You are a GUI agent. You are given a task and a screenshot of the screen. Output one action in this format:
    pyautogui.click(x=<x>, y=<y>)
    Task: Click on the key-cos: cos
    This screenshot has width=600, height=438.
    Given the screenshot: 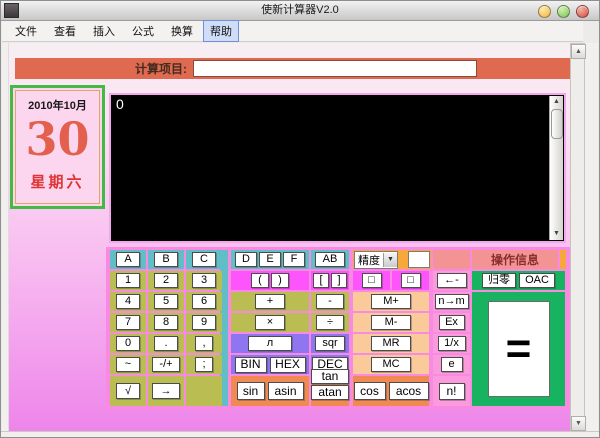 What is the action you would take?
    pyautogui.click(x=369, y=391)
    